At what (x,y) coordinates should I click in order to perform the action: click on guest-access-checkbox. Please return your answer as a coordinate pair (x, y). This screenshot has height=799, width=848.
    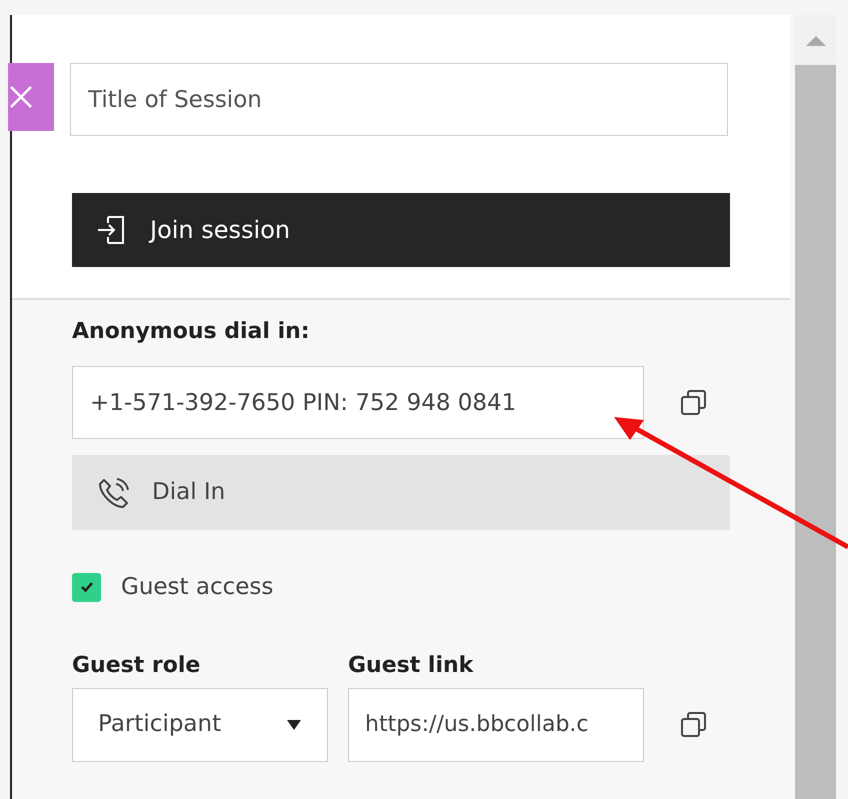
    Looking at the image, I should click on (86, 587).